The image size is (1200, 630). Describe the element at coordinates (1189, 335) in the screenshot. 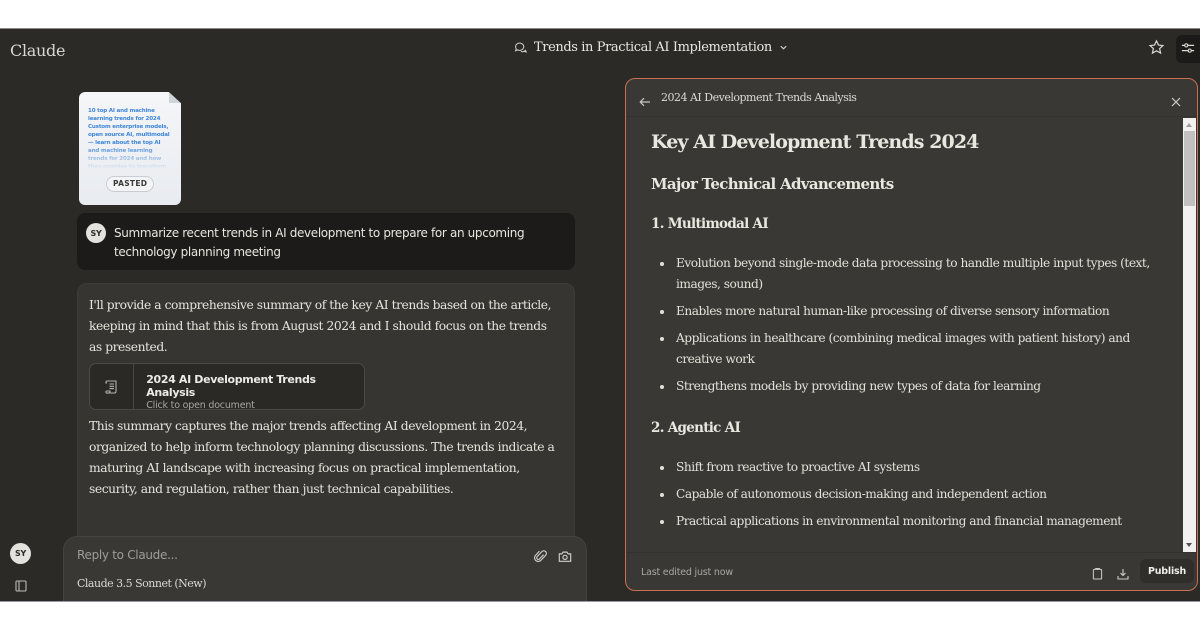

I see `document-scrollbar` at that location.